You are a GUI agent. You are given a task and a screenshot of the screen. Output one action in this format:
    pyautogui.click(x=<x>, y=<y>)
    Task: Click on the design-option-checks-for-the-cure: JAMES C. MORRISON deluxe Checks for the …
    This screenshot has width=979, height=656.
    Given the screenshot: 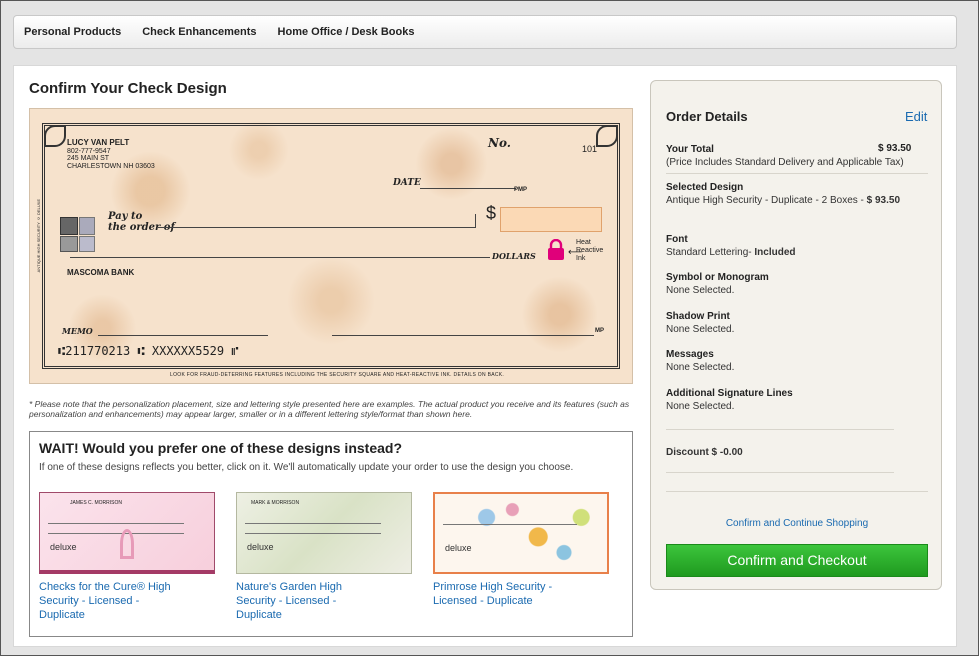 What is the action you would take?
    pyautogui.click(x=127, y=557)
    